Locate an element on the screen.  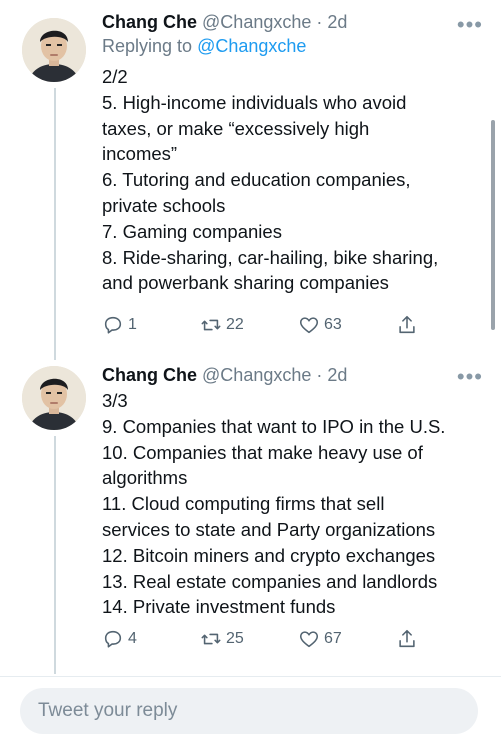
tweet-line: 10. Companies that make heavy use of is located at coordinates (262, 452).